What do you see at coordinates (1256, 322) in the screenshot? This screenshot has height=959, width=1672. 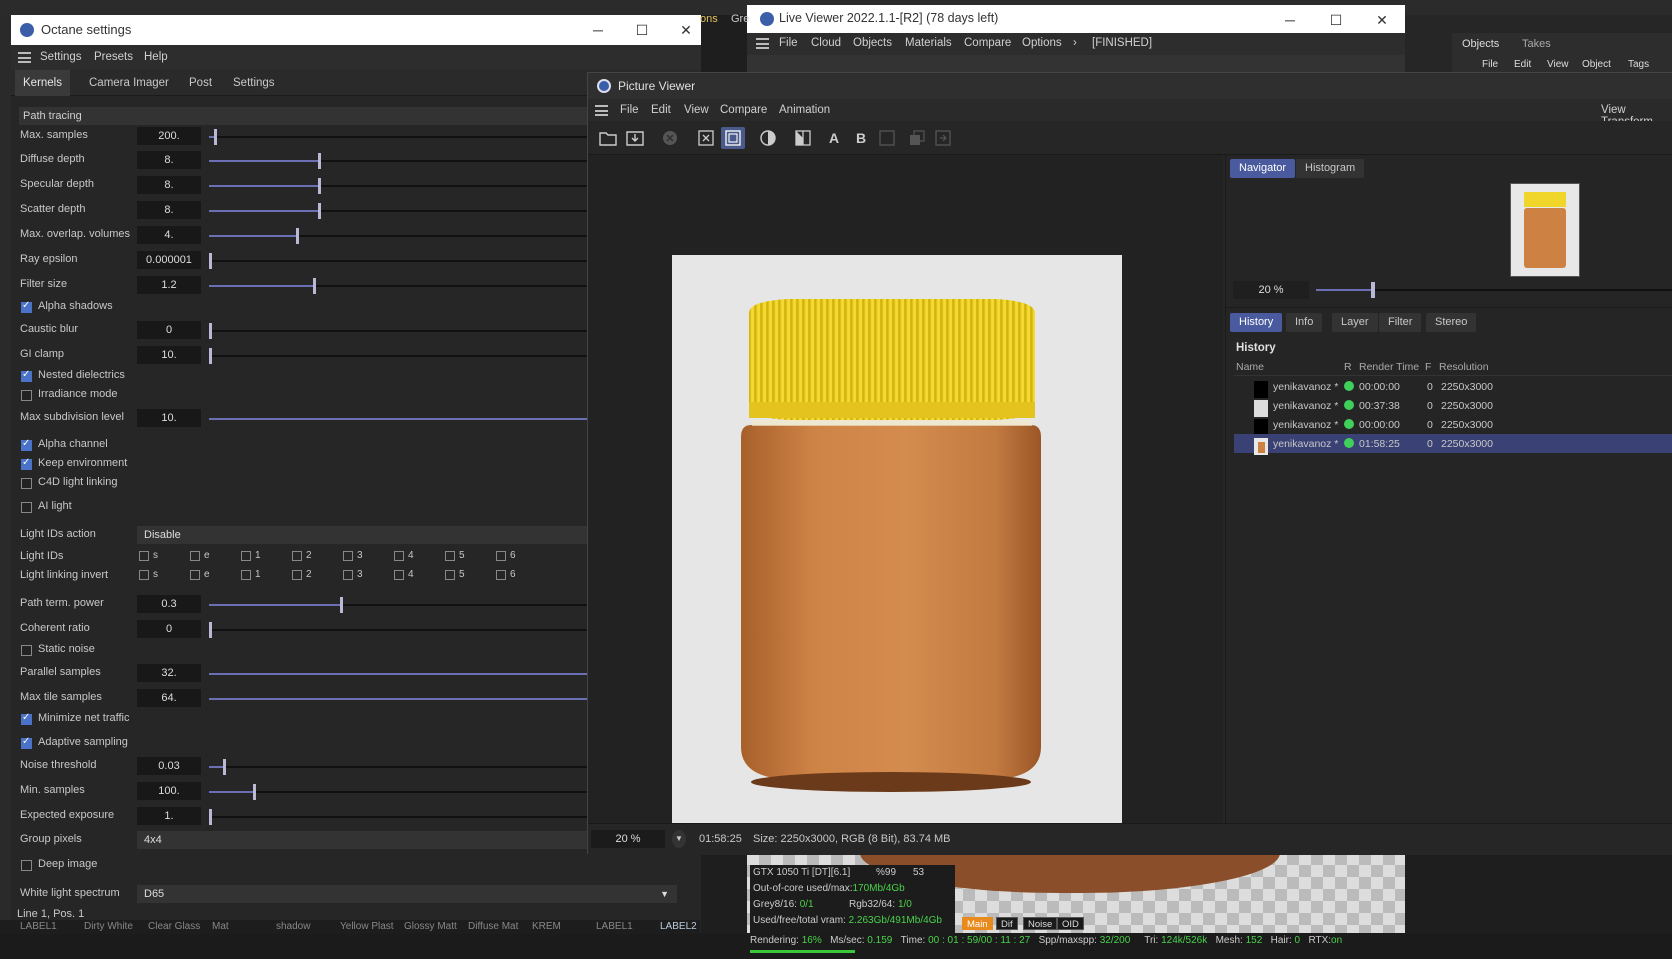 I see `tab-history: History` at bounding box center [1256, 322].